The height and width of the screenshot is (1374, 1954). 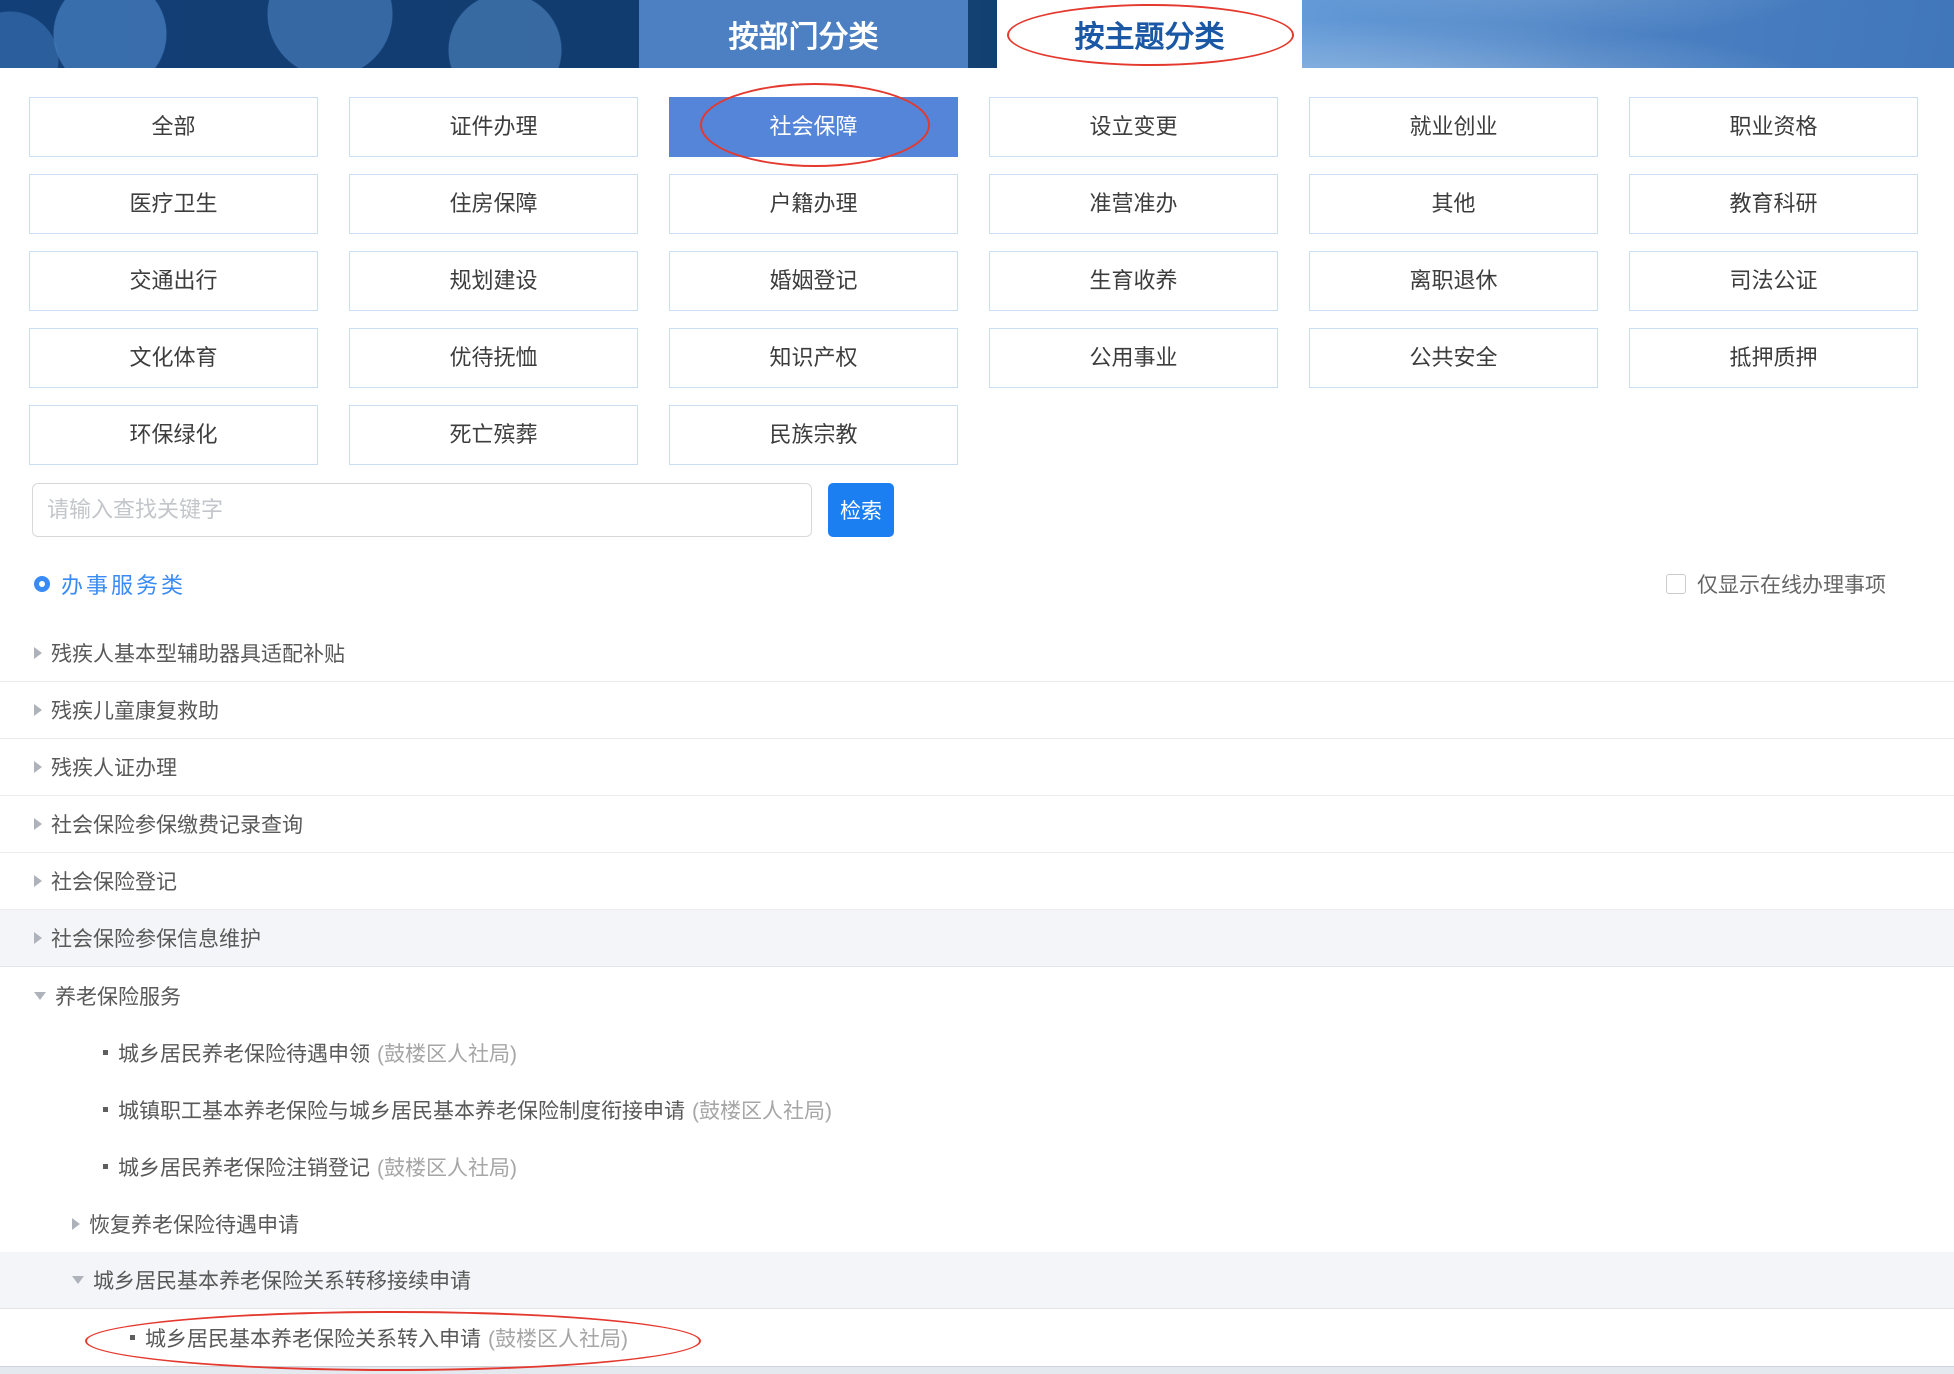 What do you see at coordinates (493, 204) in the screenshot?
I see `category-button: 住房保障` at bounding box center [493, 204].